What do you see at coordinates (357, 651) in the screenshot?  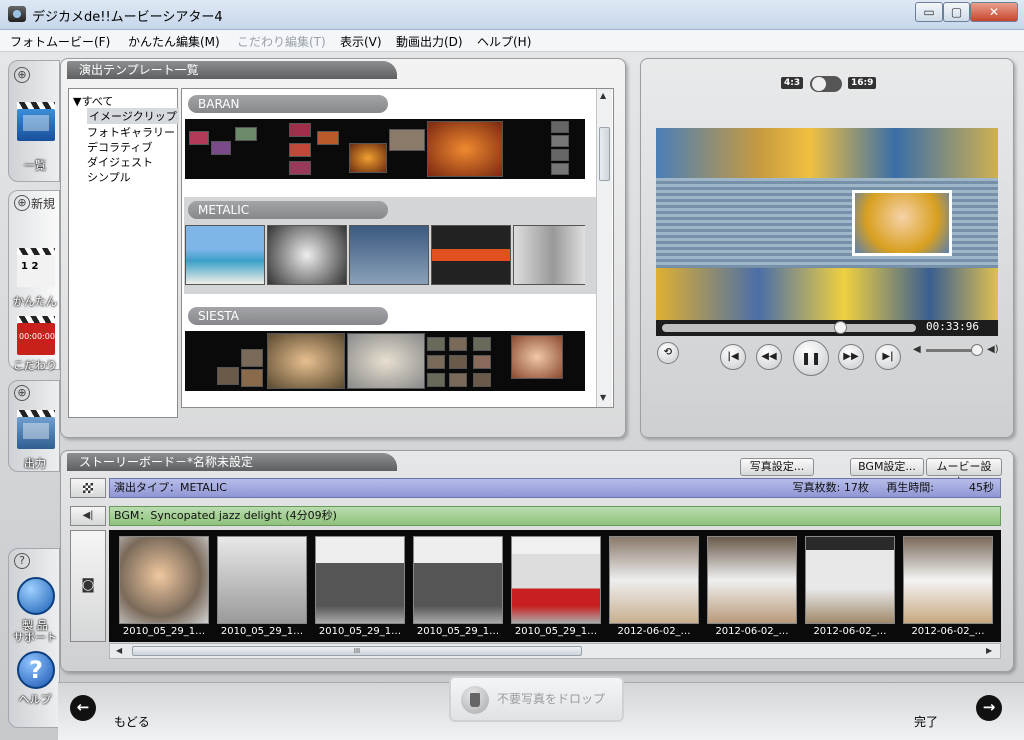 I see `storyboard-scroll-thumb: III` at bounding box center [357, 651].